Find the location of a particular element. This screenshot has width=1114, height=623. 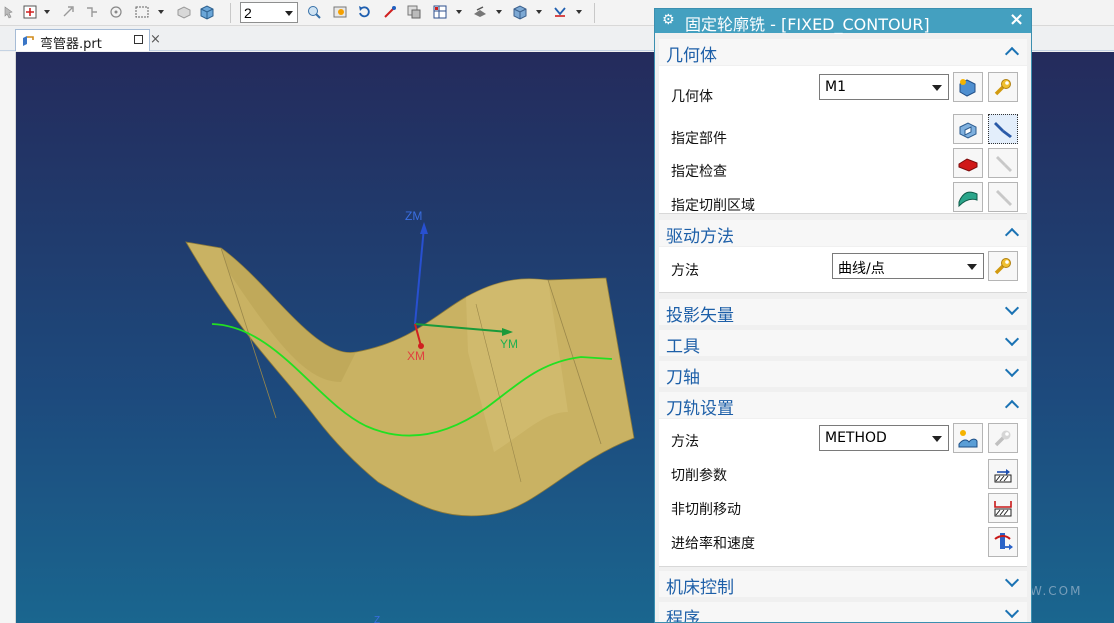

section-drive-title: 驱动方法 is located at coordinates (700, 237).